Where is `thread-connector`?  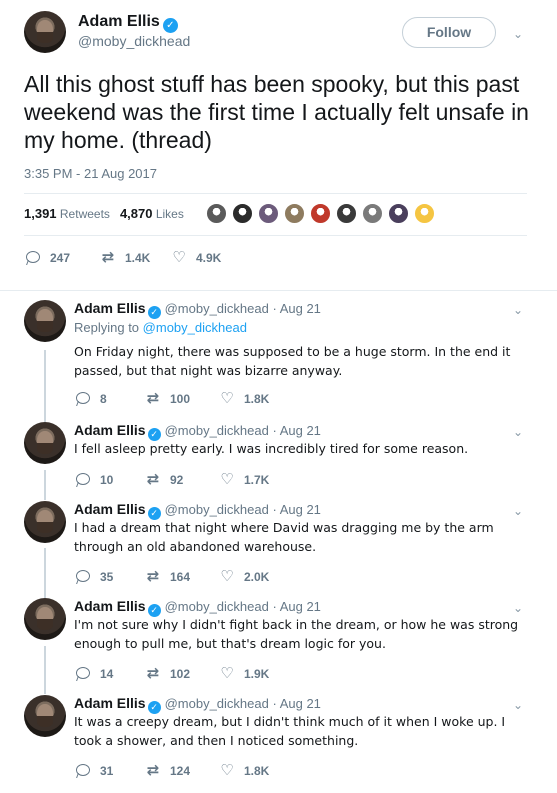 thread-connector is located at coordinates (45, 670).